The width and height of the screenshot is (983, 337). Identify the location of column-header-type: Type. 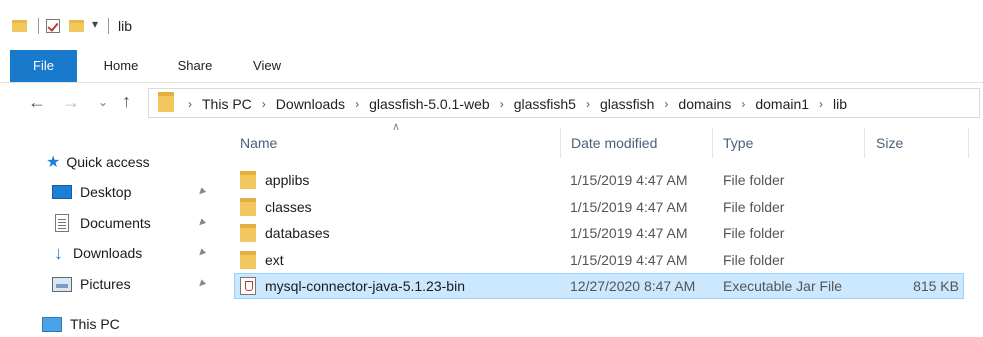
(788, 143).